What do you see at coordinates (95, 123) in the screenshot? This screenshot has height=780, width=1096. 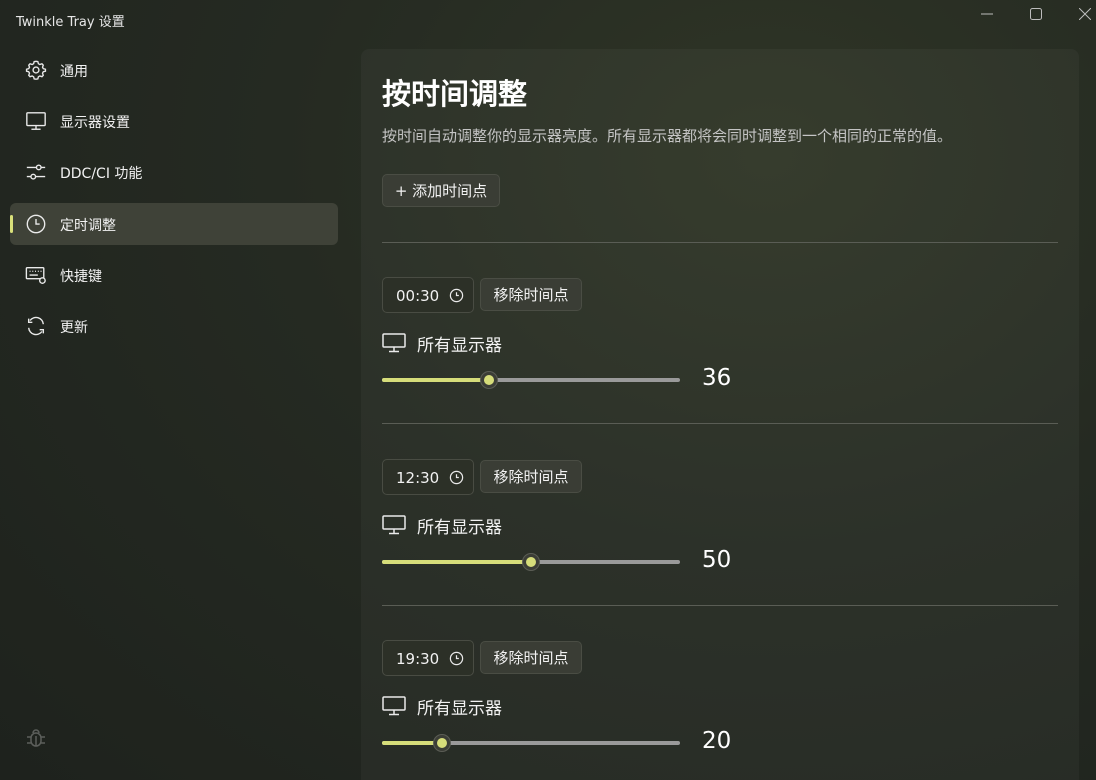 I see `sidebar-item-label: 显示器设置` at bounding box center [95, 123].